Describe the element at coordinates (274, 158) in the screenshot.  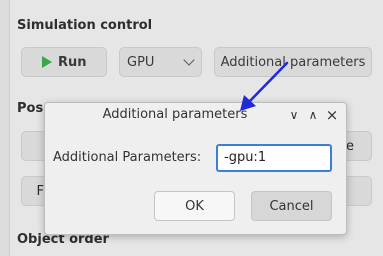
I see `additional-parameters-input: -gpu:1` at that location.